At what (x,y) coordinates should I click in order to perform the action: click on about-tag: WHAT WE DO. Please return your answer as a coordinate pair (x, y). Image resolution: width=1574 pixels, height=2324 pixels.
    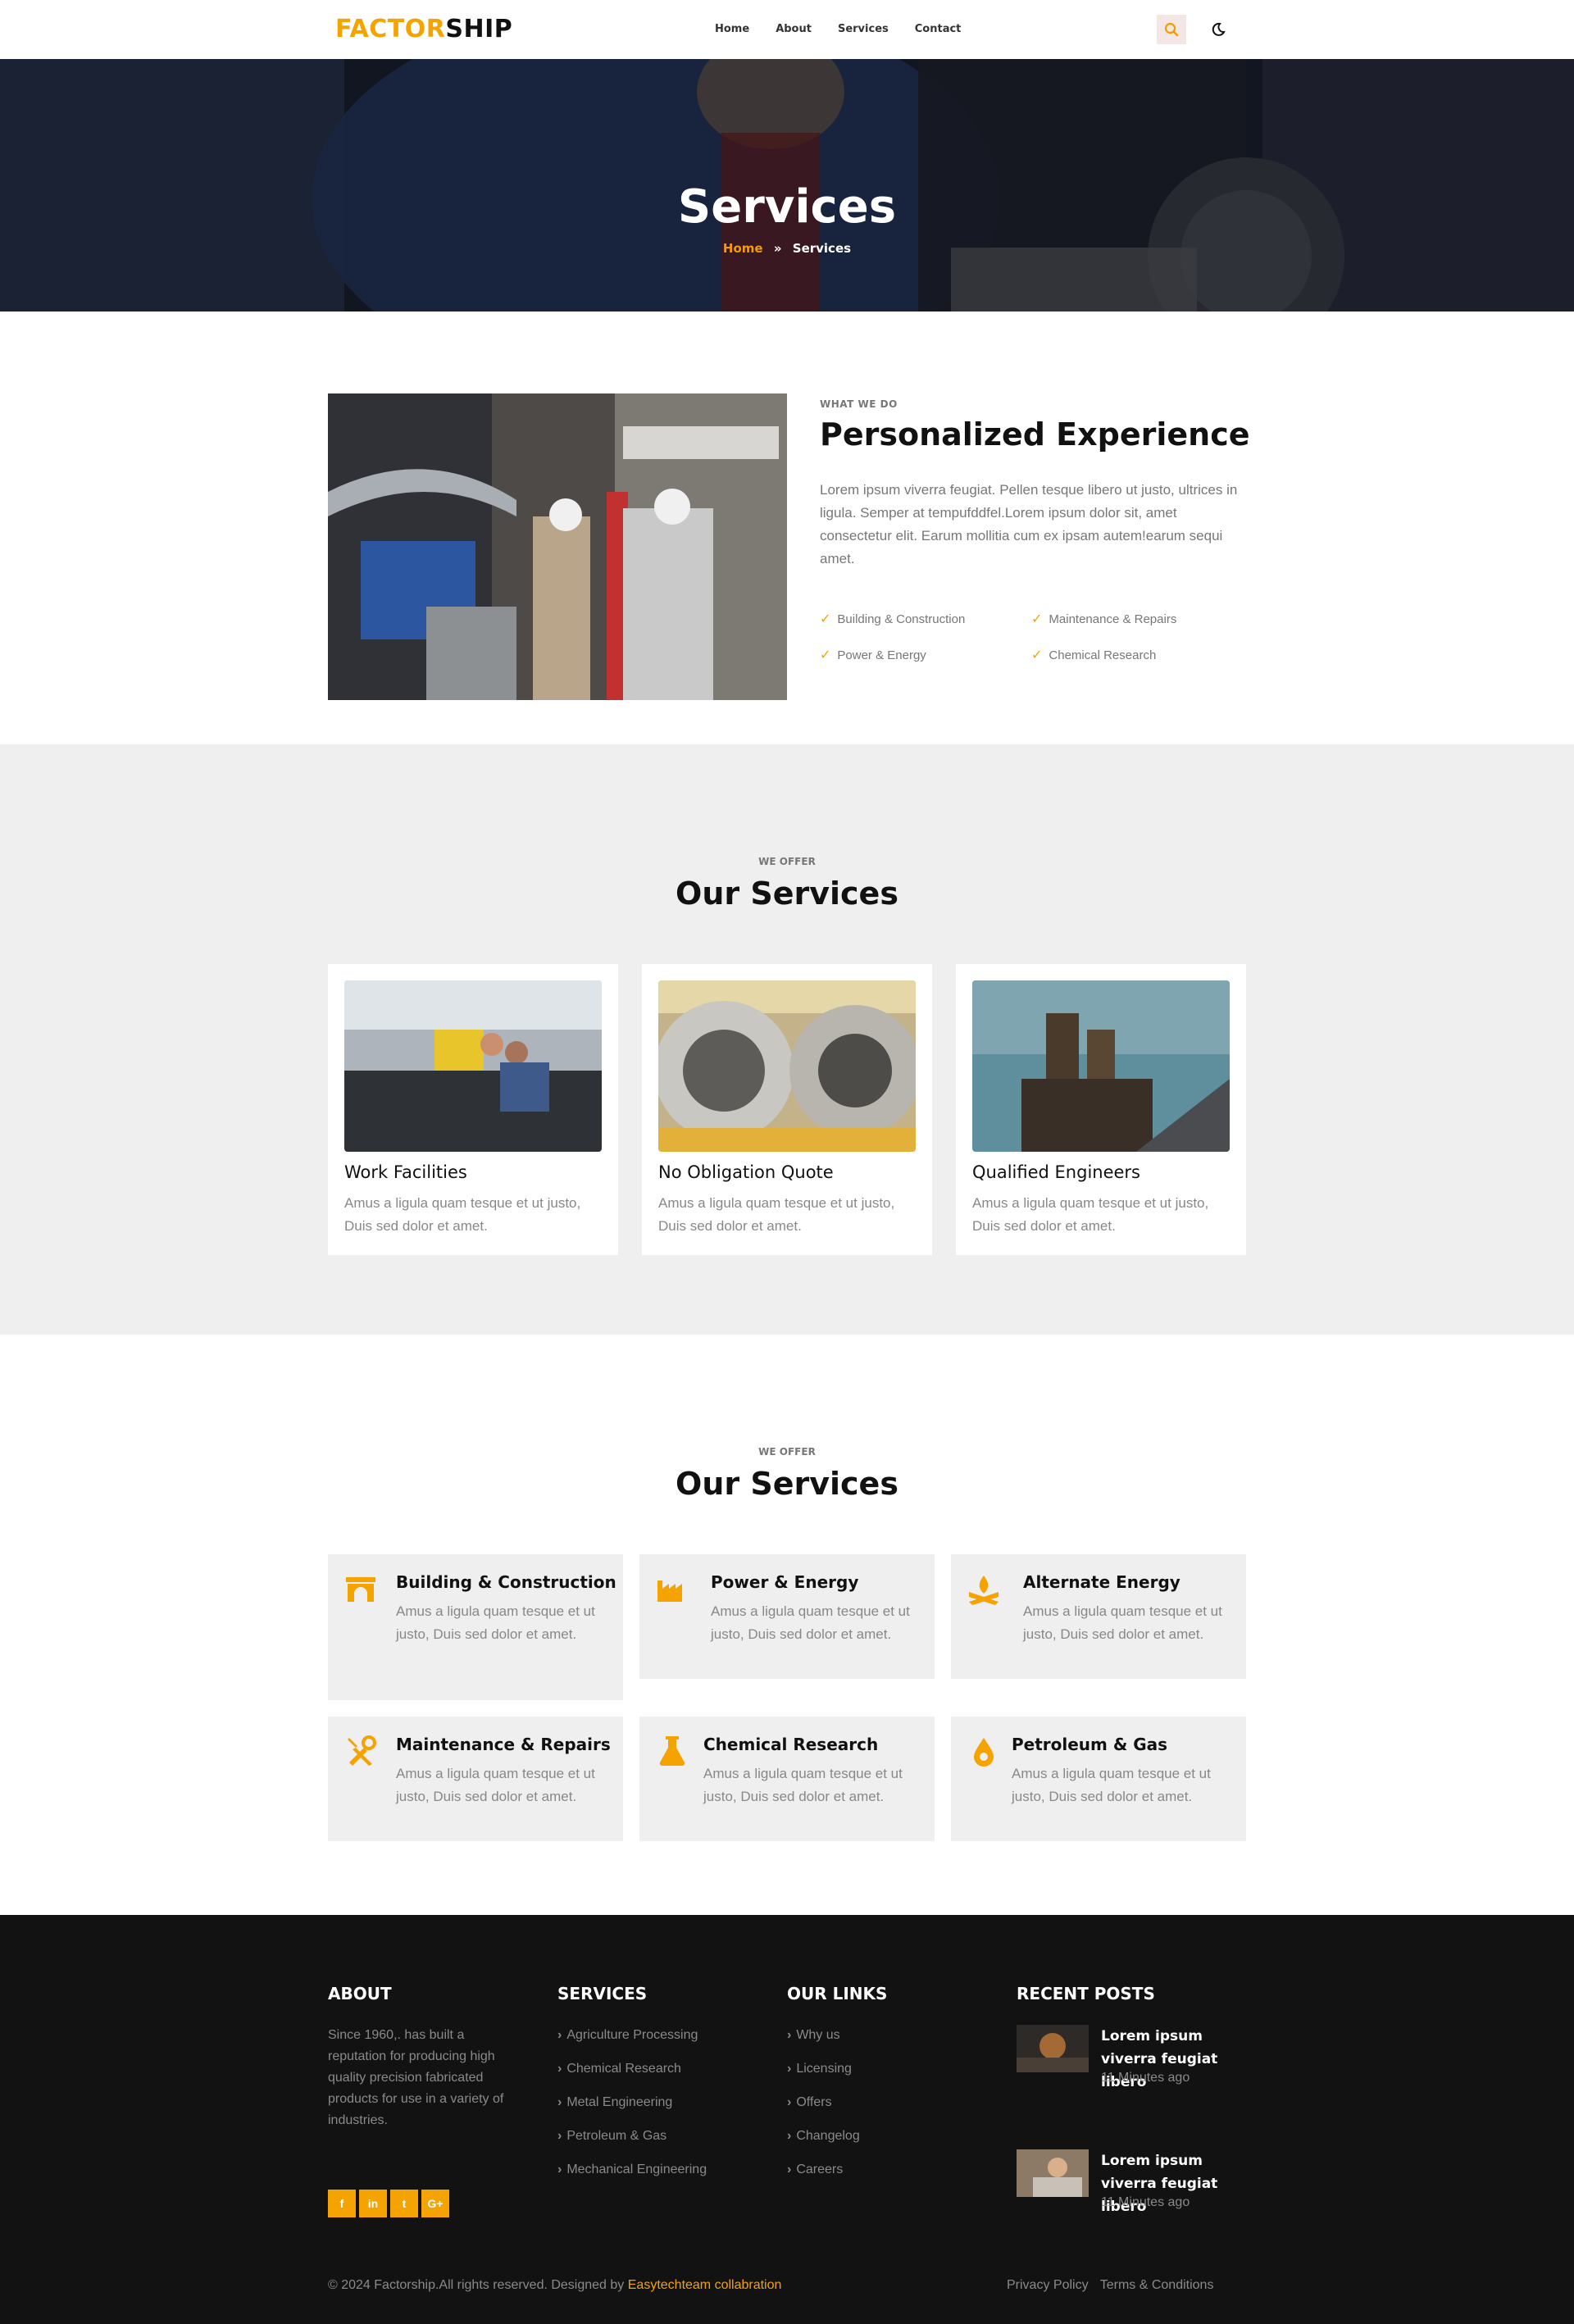
    Looking at the image, I should click on (859, 404).